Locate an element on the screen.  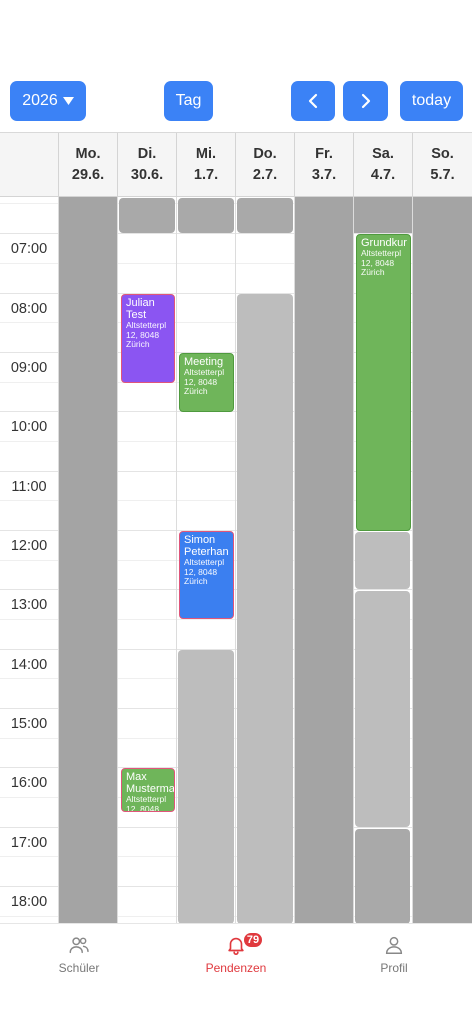
event-title: Julian Test is located at coordinates (140, 309).